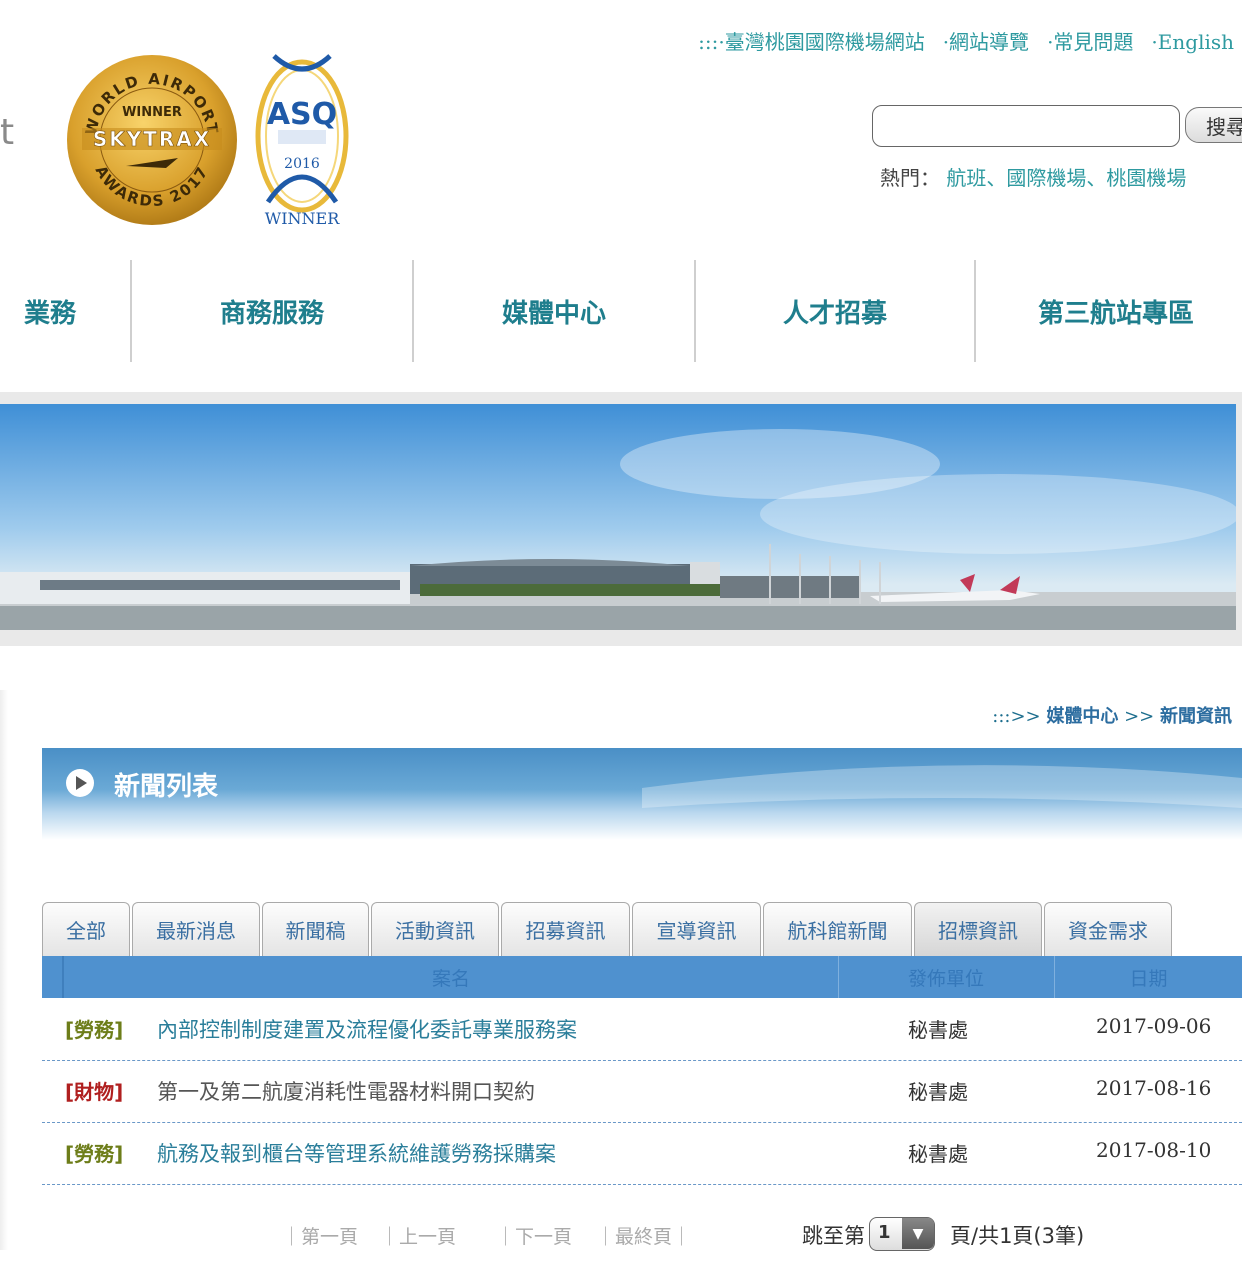 The width and height of the screenshot is (1242, 1262). What do you see at coordinates (418, 1235) in the screenshot?
I see `pager-prev-page: ｜上一頁` at bounding box center [418, 1235].